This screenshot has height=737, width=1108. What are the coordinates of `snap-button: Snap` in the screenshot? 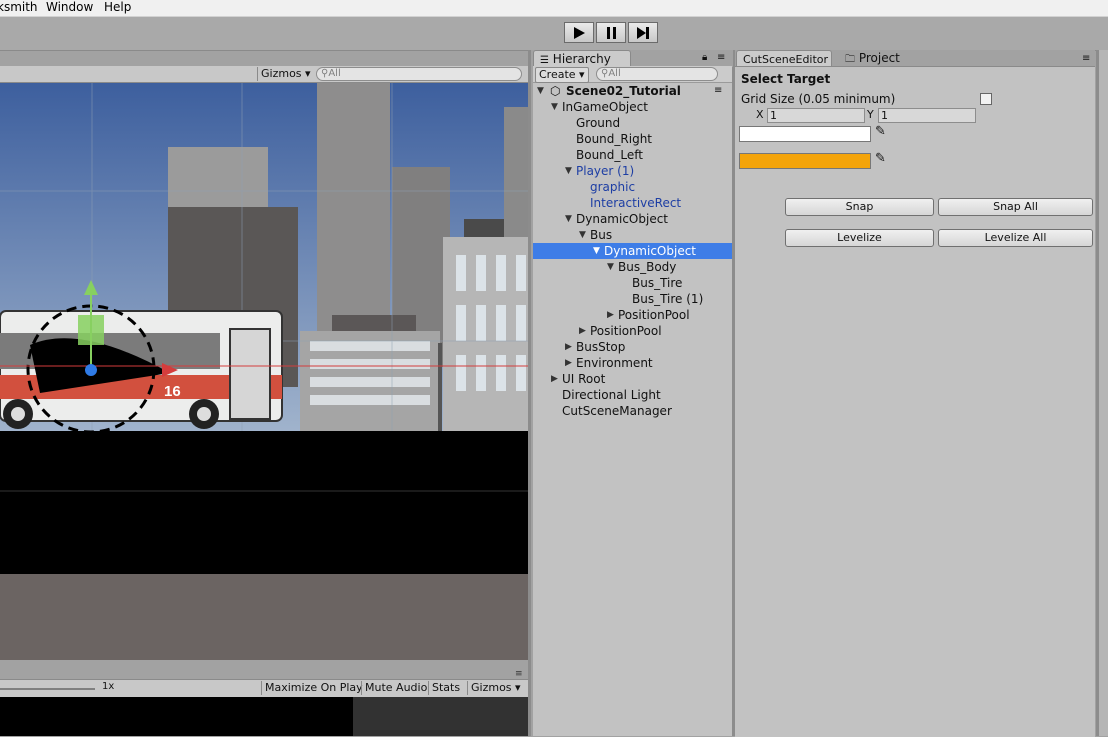 It's located at (859, 207).